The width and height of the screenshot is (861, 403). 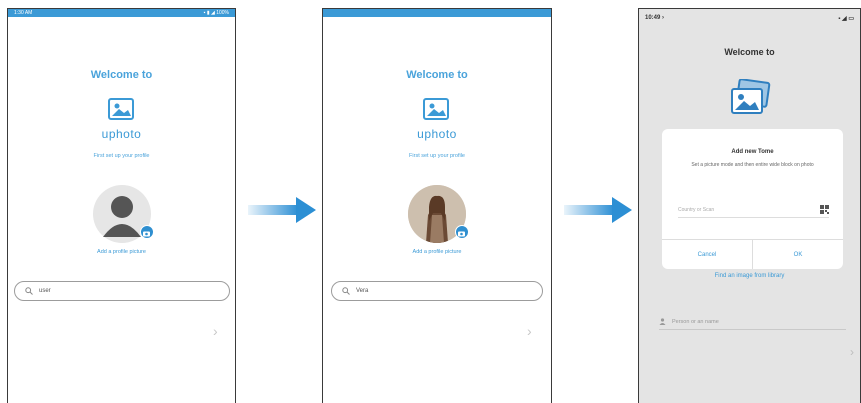 I want to click on status-icons: ▪ ▮ ◢ 100%, so click(x=216, y=13).